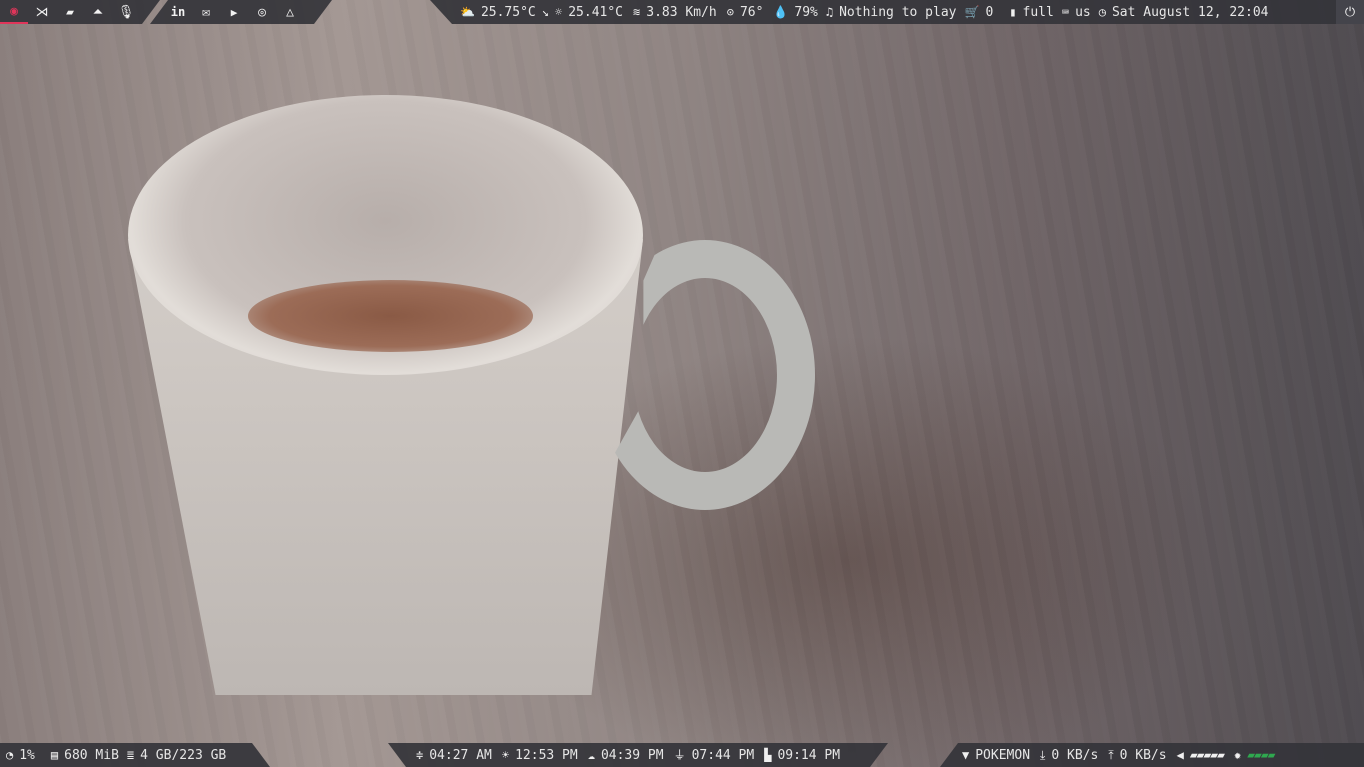 This screenshot has width=1364, height=767. I want to click on updates-widget: 🛒 0, so click(979, 12).